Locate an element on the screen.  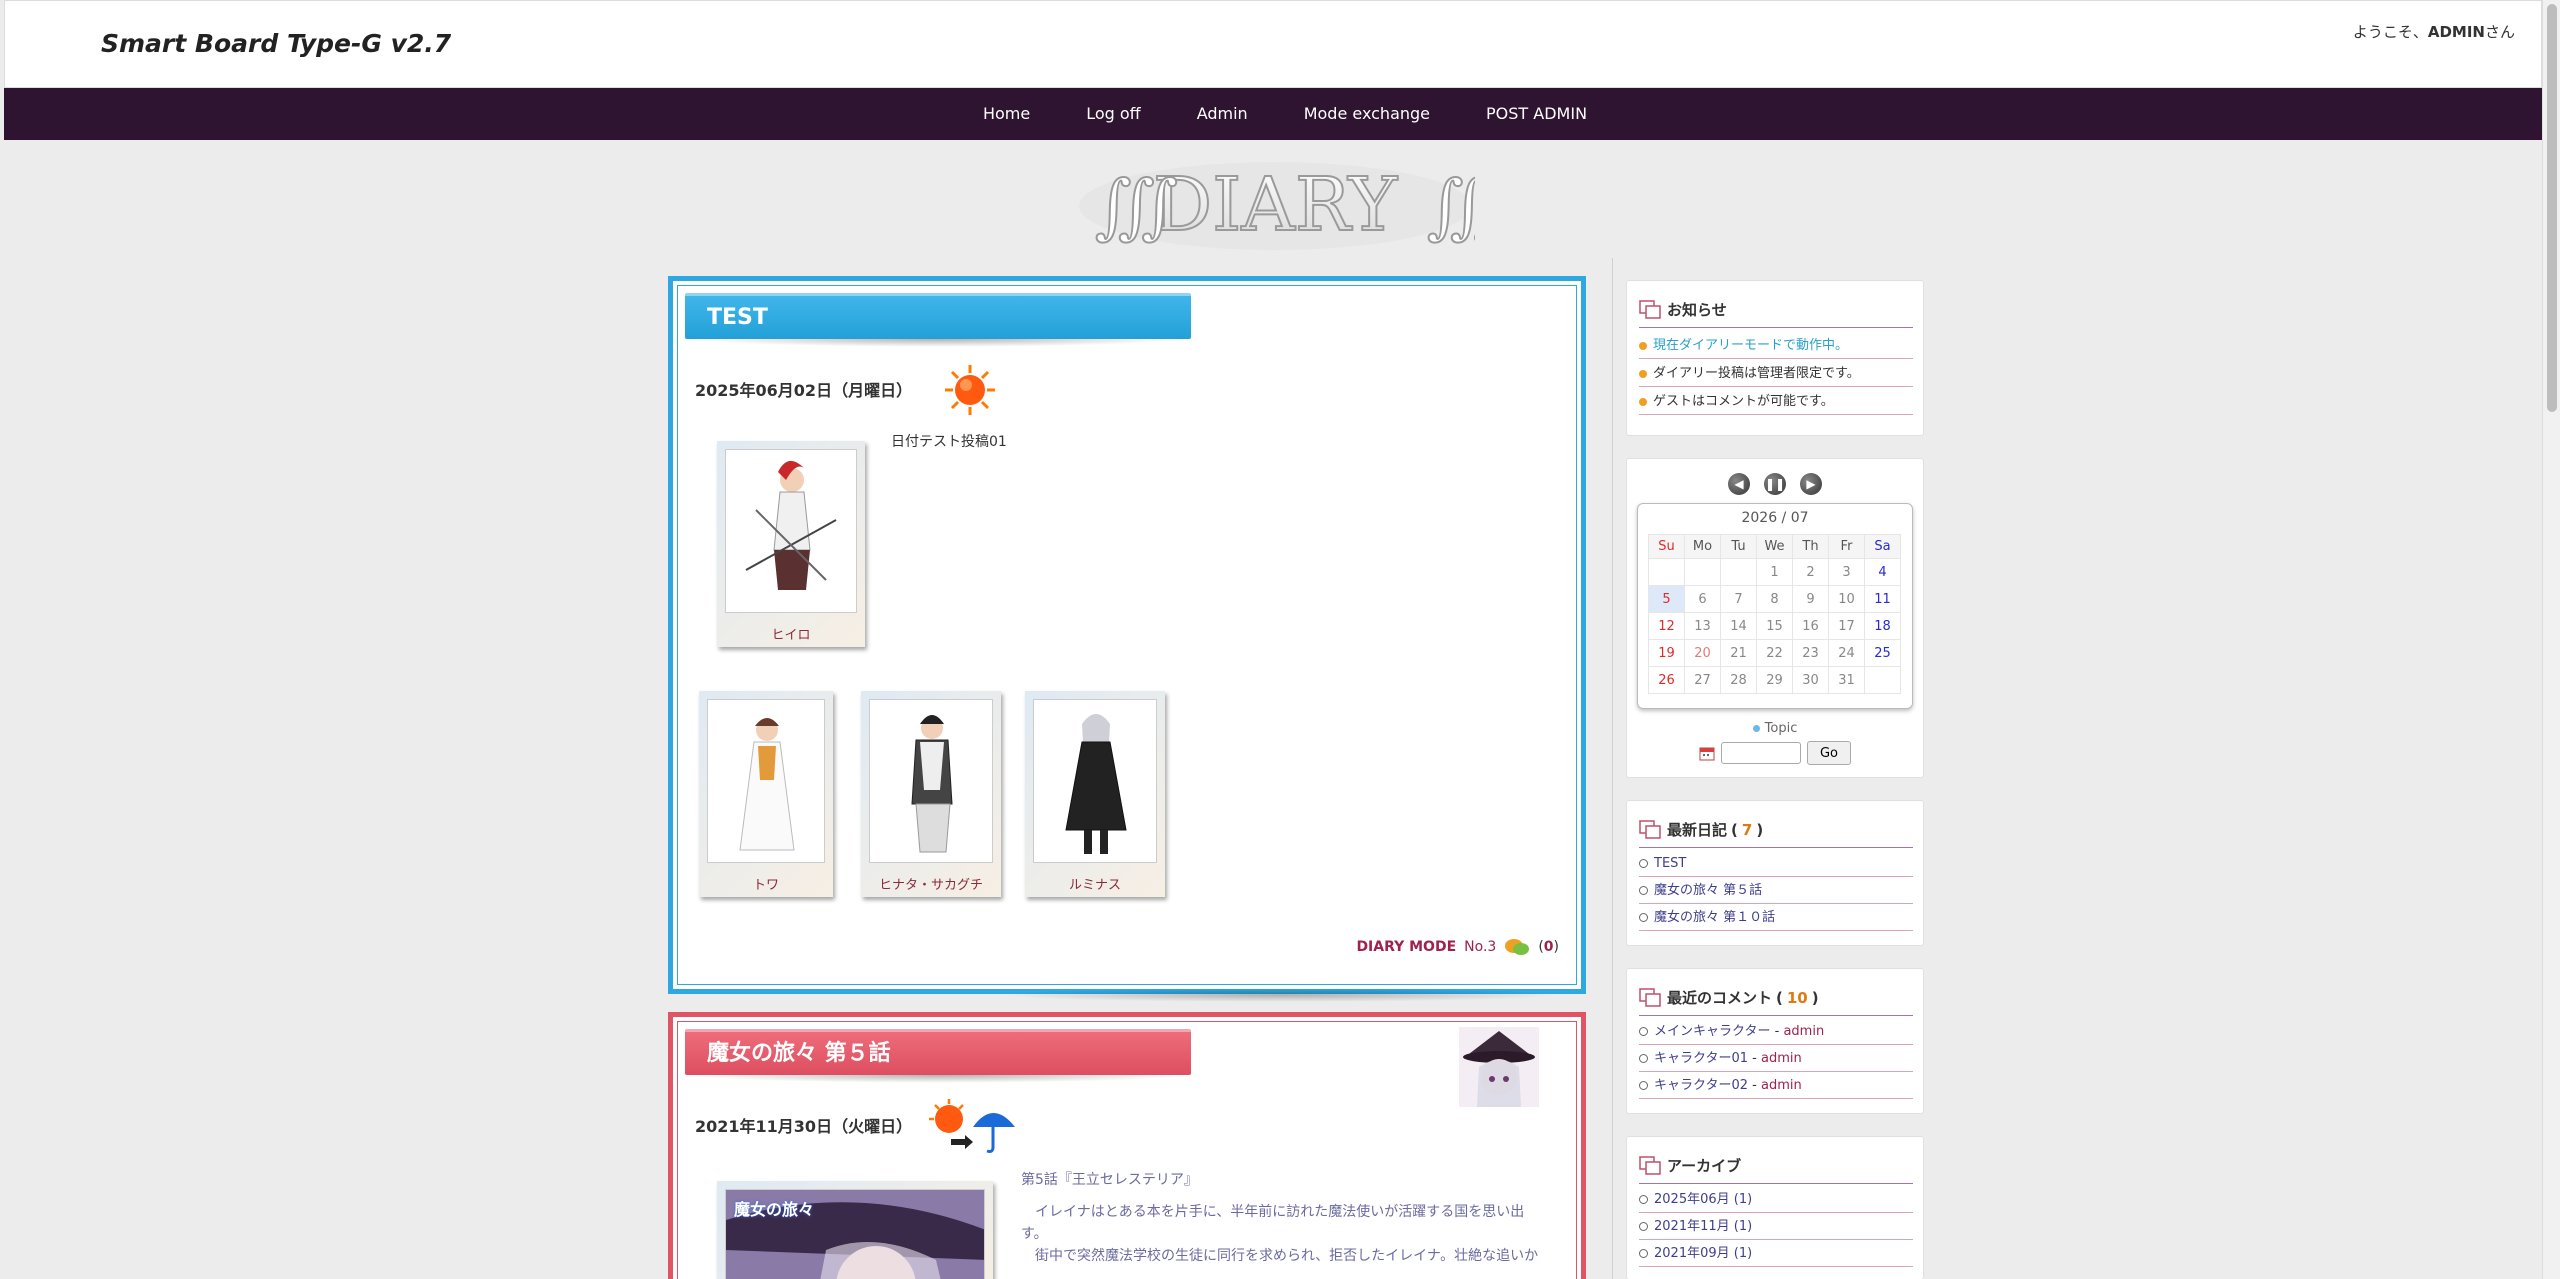
comment-icon is located at coordinates (1517, 947).